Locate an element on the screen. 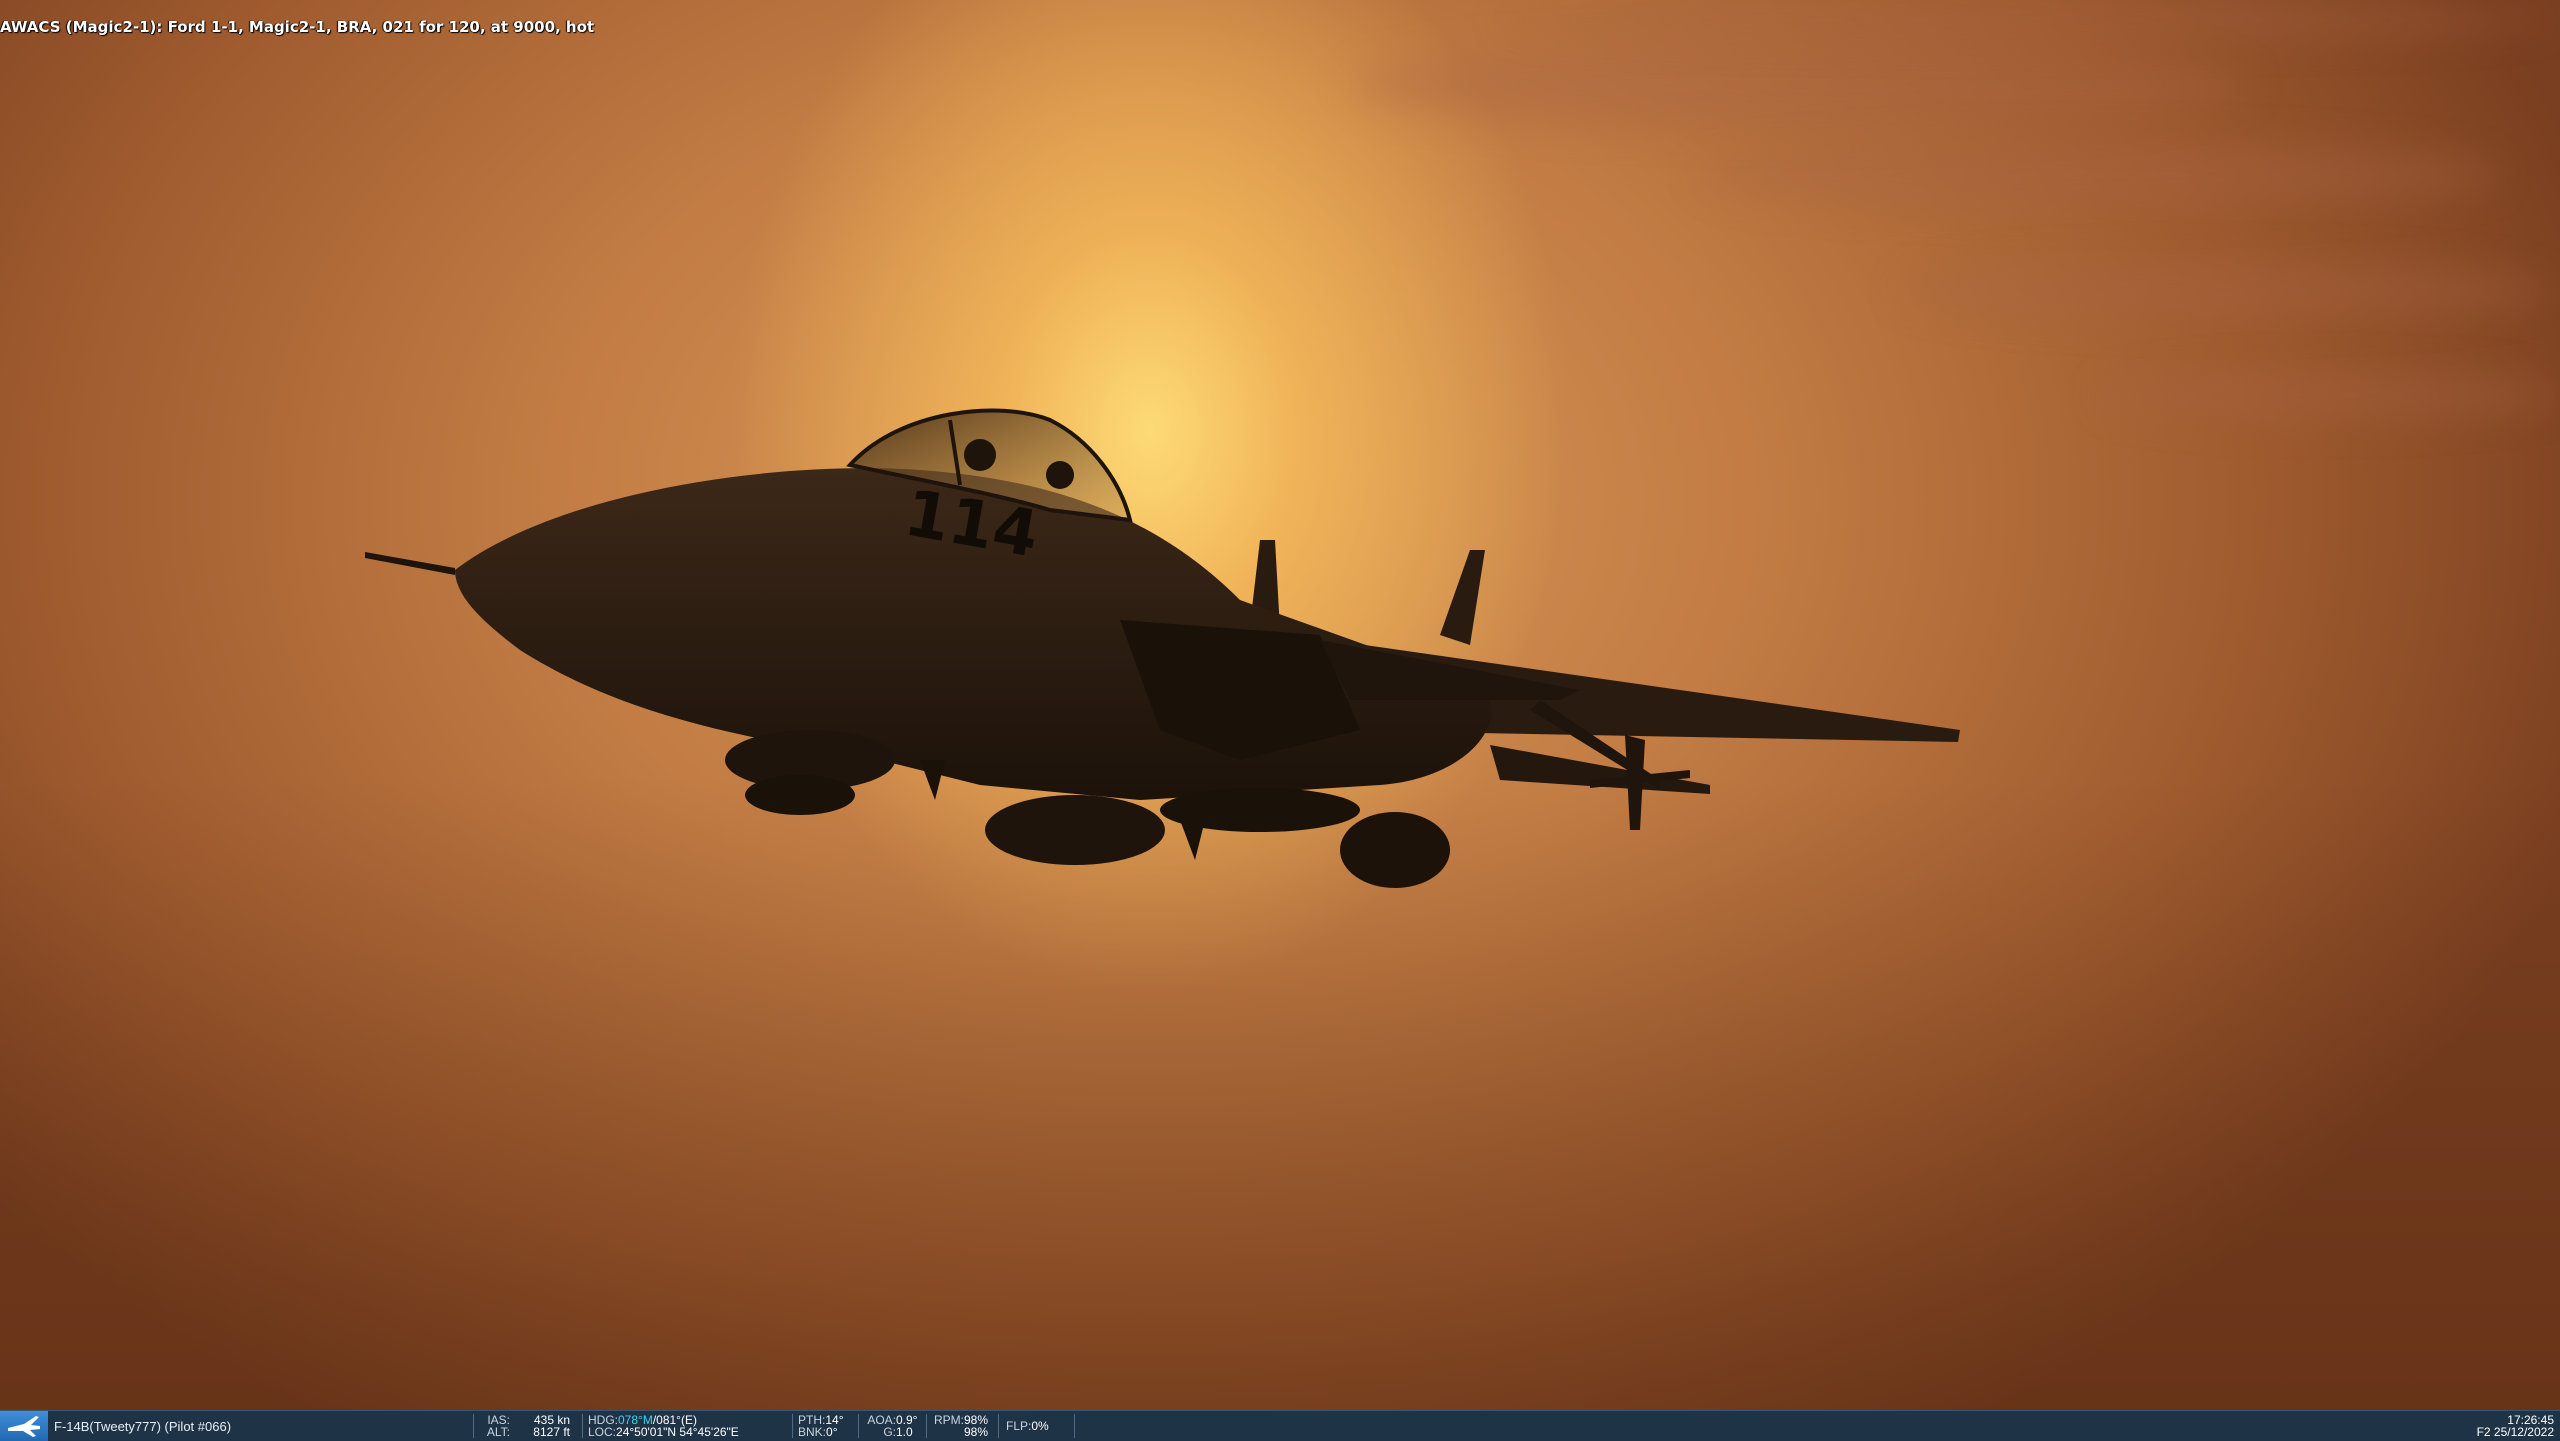 This screenshot has width=2560, height=1441. bnk-value: 0° is located at coordinates (832, 1432).